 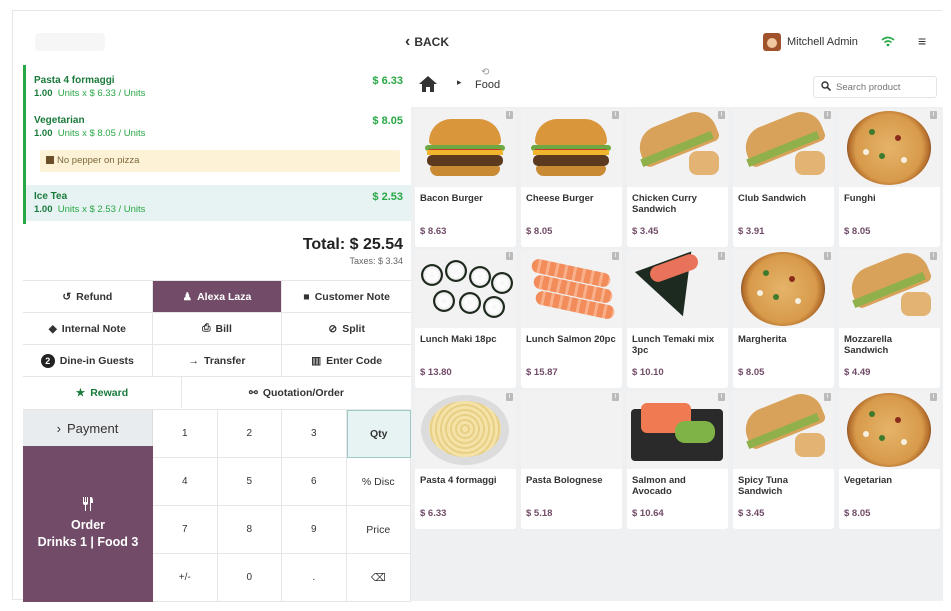 I want to click on enter-code-button: ▥ Enter Code, so click(x=347, y=360).